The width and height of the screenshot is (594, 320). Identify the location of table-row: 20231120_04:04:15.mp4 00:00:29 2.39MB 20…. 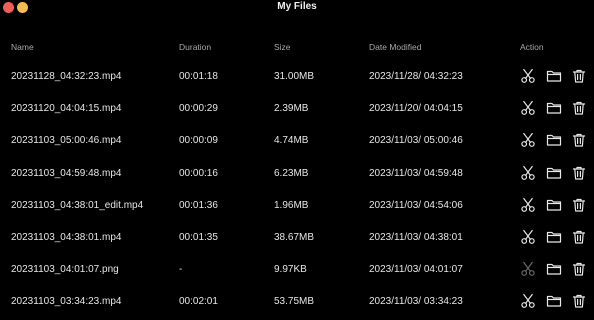
(297, 111).